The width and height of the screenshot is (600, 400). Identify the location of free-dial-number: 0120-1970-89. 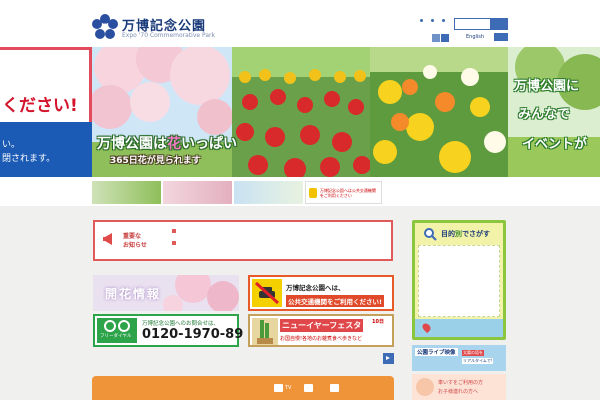
(192, 334).